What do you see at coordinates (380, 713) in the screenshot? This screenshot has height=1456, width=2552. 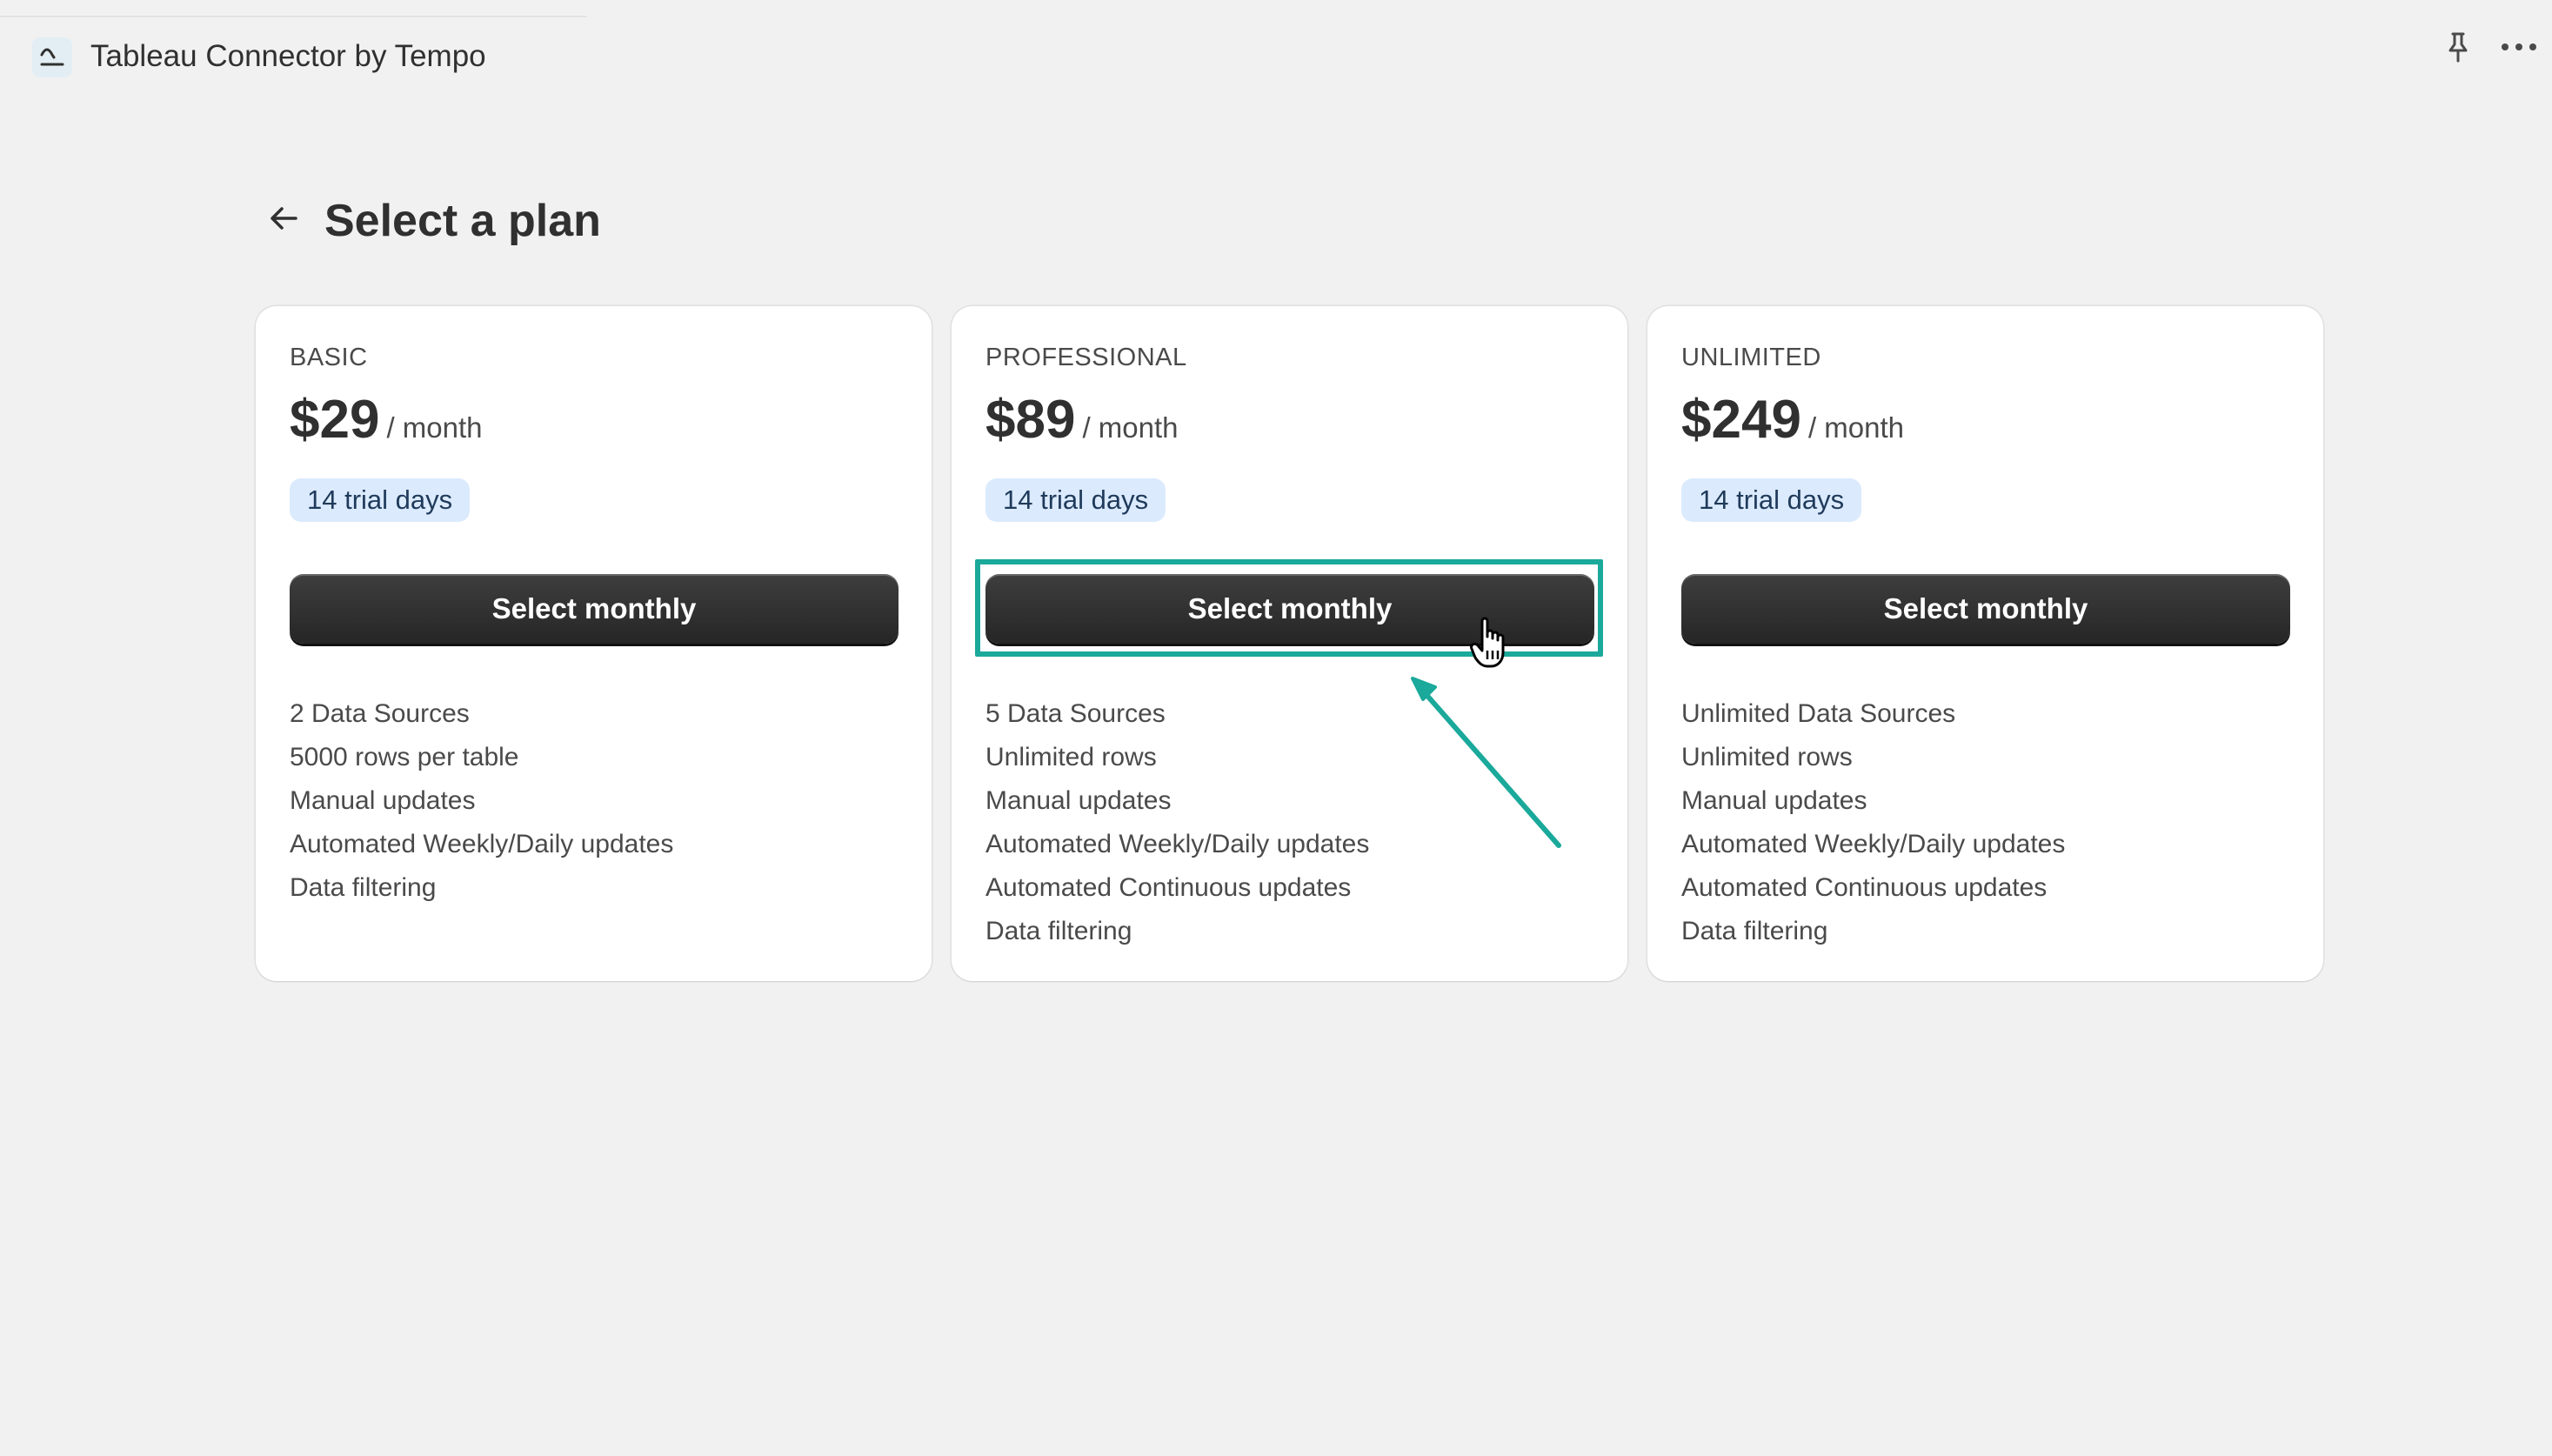 I see `feature-item: 2 Data Sources` at bounding box center [380, 713].